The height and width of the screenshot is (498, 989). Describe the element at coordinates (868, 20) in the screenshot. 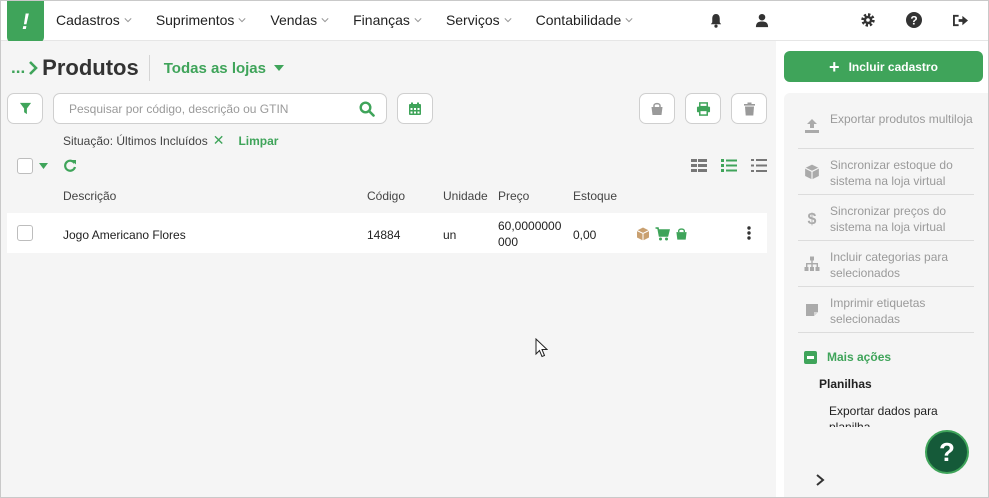

I see `gear-icon` at that location.